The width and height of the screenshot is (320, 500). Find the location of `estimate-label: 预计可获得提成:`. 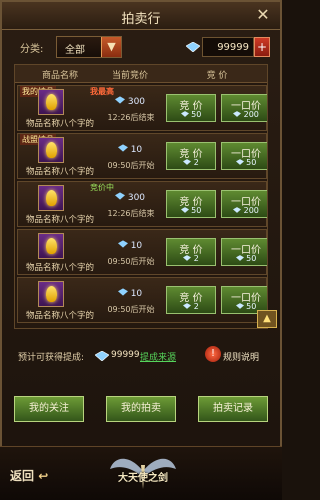

estimate-label: 预计可获得提成: is located at coordinates (51, 358).